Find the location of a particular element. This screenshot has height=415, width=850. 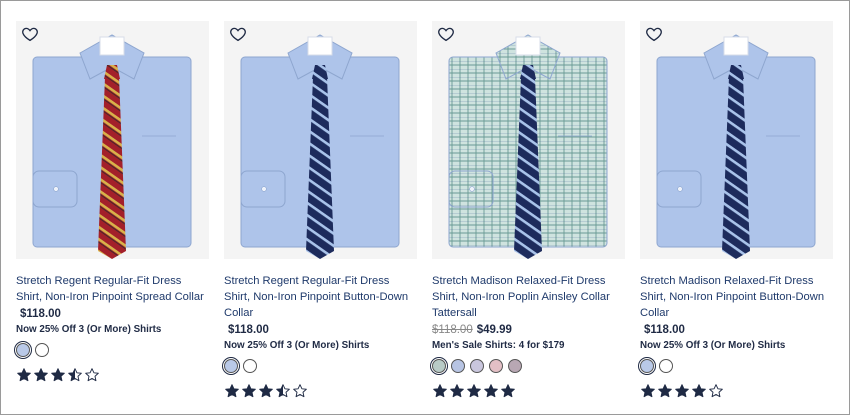

promo-text: Men's Sale Shirts: 4 for $179 is located at coordinates (498, 345).